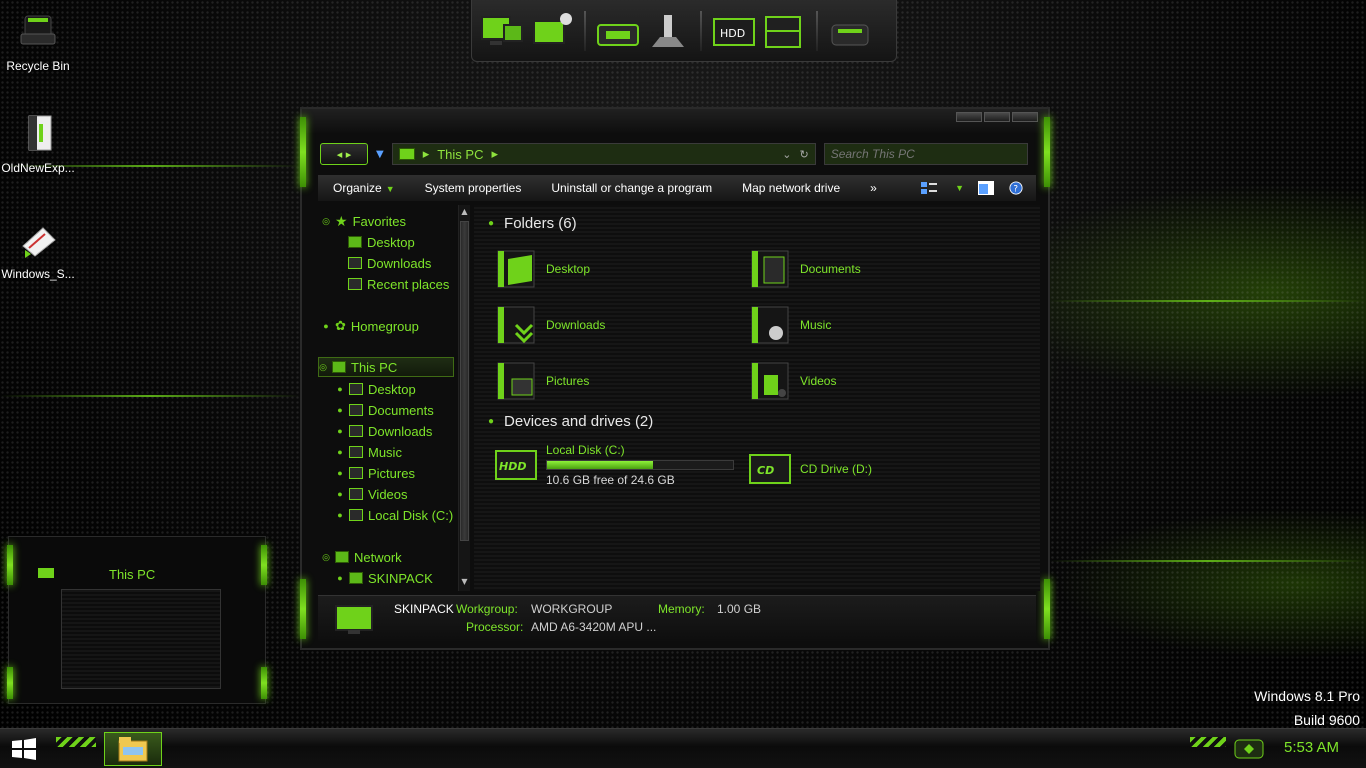  I want to click on close-button, so click(1025, 117).